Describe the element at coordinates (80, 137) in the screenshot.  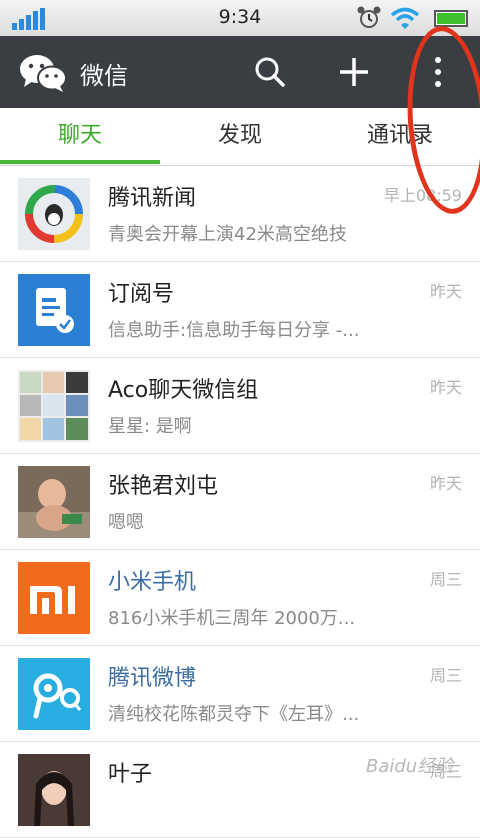
I see `tab-chats: 聊天` at that location.